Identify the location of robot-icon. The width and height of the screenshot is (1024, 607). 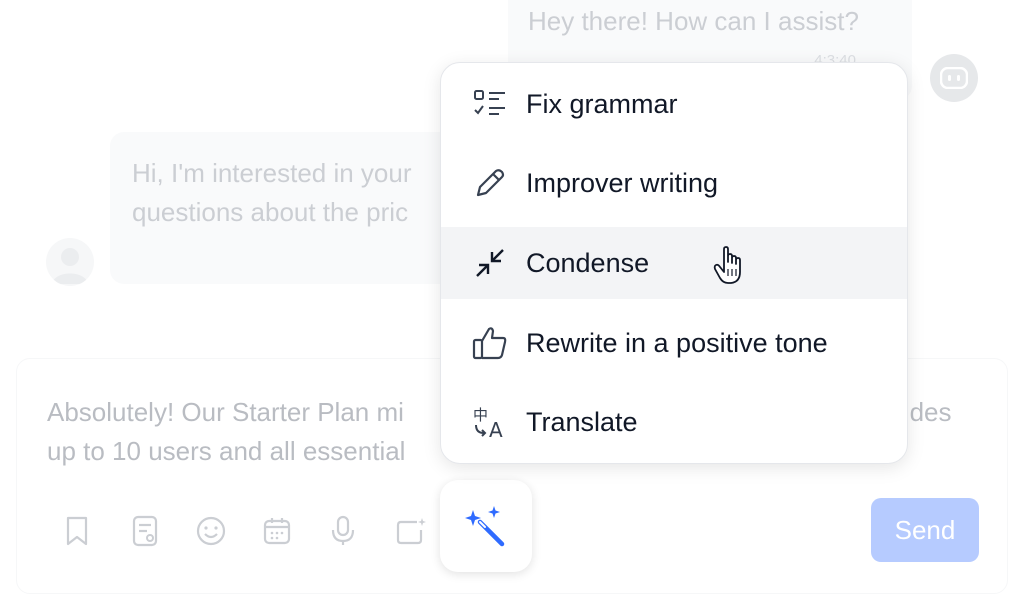
(954, 78).